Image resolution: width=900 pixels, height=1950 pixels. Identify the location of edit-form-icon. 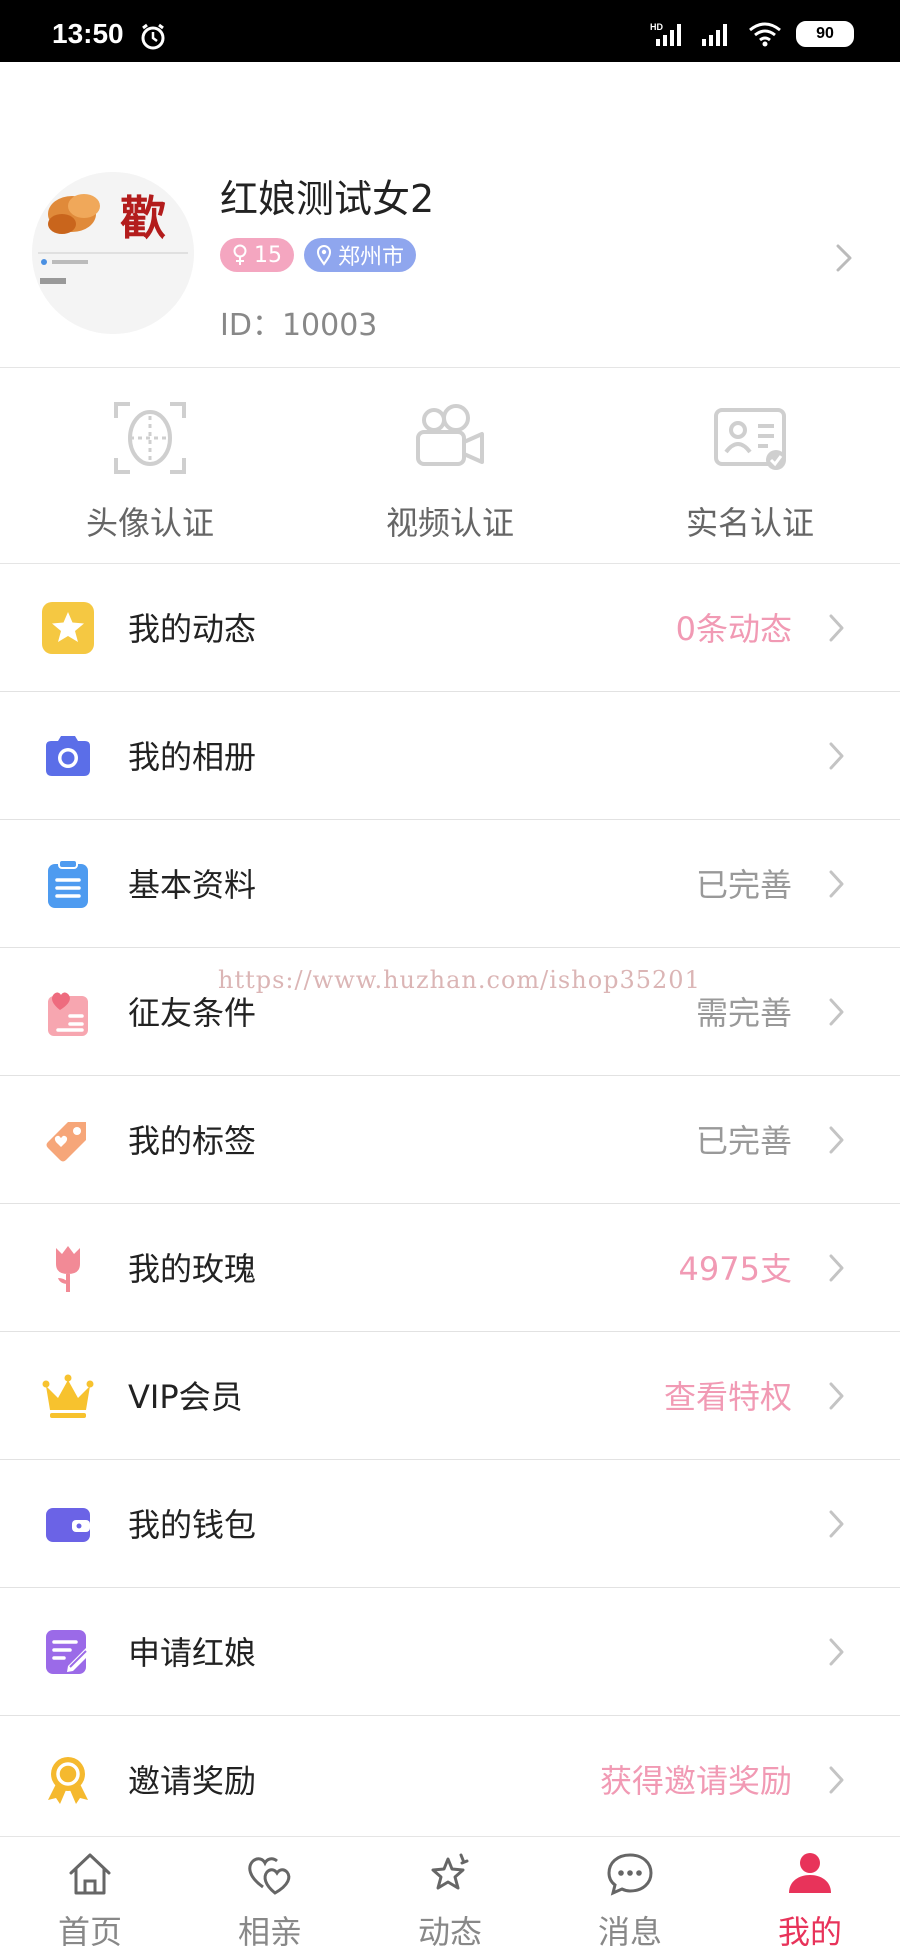
(68, 1652).